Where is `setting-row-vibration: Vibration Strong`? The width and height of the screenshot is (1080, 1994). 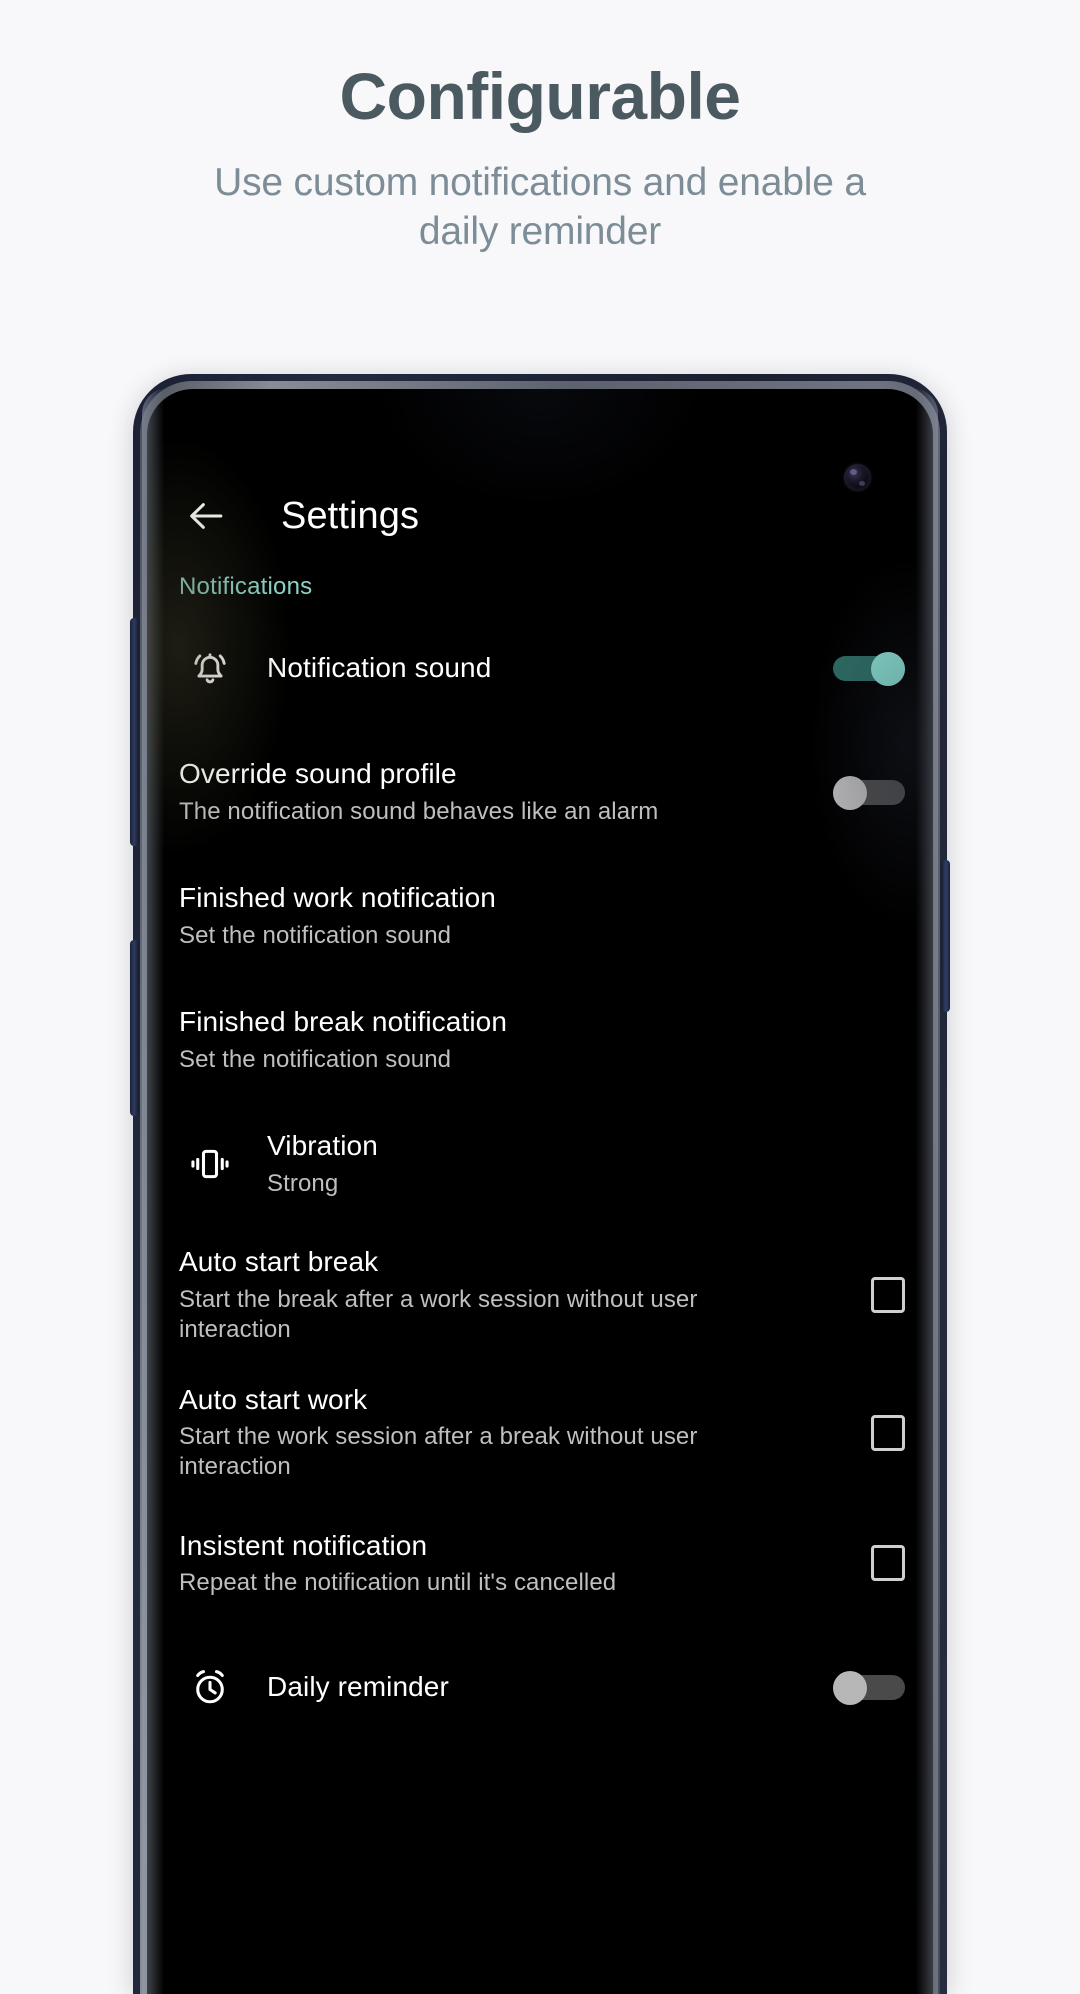
setting-row-vibration: Vibration Strong is located at coordinates (540, 1164).